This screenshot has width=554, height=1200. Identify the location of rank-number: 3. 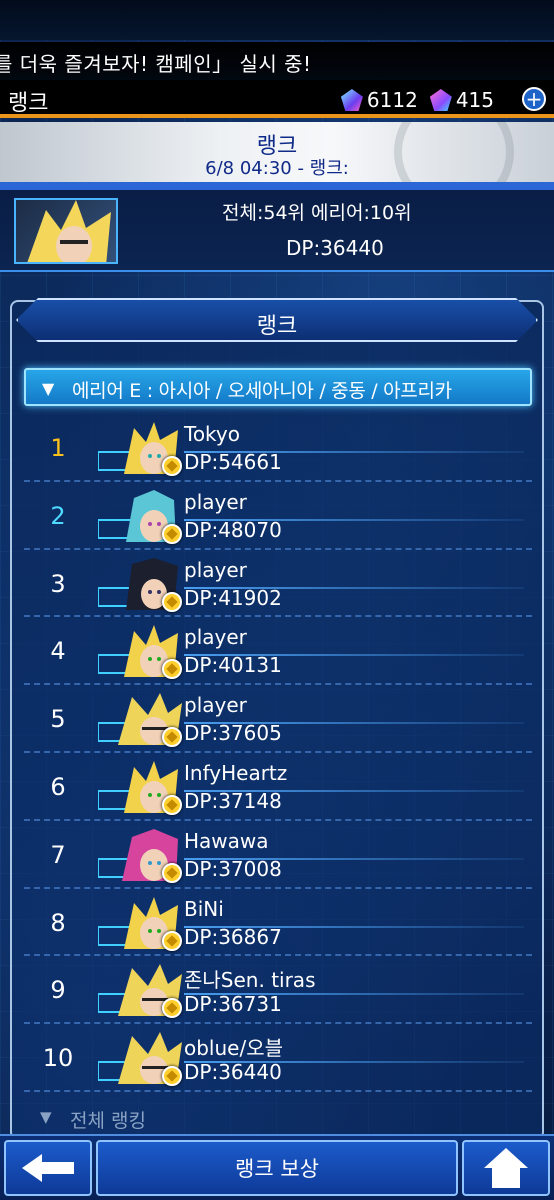
(58, 583).